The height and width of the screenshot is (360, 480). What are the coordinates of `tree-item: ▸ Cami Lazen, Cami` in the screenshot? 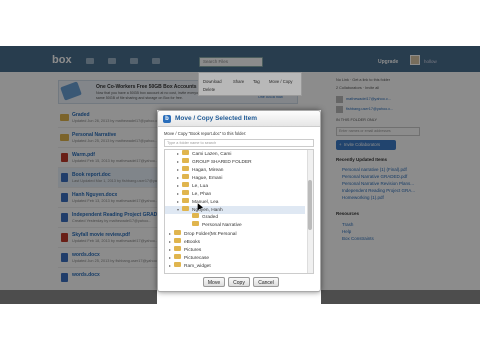 It's located at (198, 154).